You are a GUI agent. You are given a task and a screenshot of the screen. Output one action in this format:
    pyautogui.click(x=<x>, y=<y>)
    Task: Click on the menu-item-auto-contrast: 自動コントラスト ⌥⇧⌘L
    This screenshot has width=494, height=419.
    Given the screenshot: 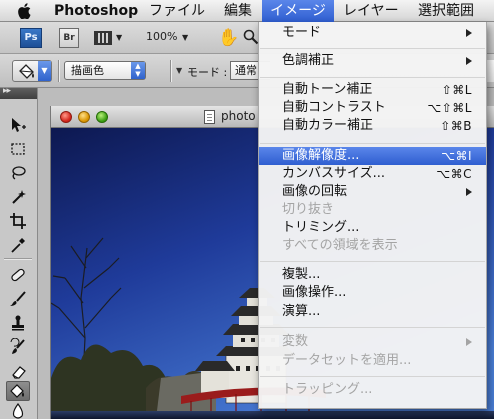 What is the action you would take?
    pyautogui.click(x=372, y=108)
    